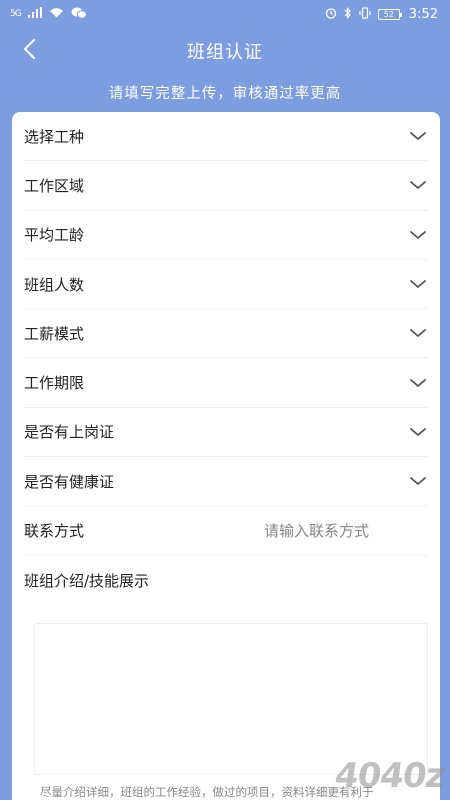 This screenshot has height=800, width=450. What do you see at coordinates (226, 580) in the screenshot?
I see `intro-row: 班组介绍/技能展示` at bounding box center [226, 580].